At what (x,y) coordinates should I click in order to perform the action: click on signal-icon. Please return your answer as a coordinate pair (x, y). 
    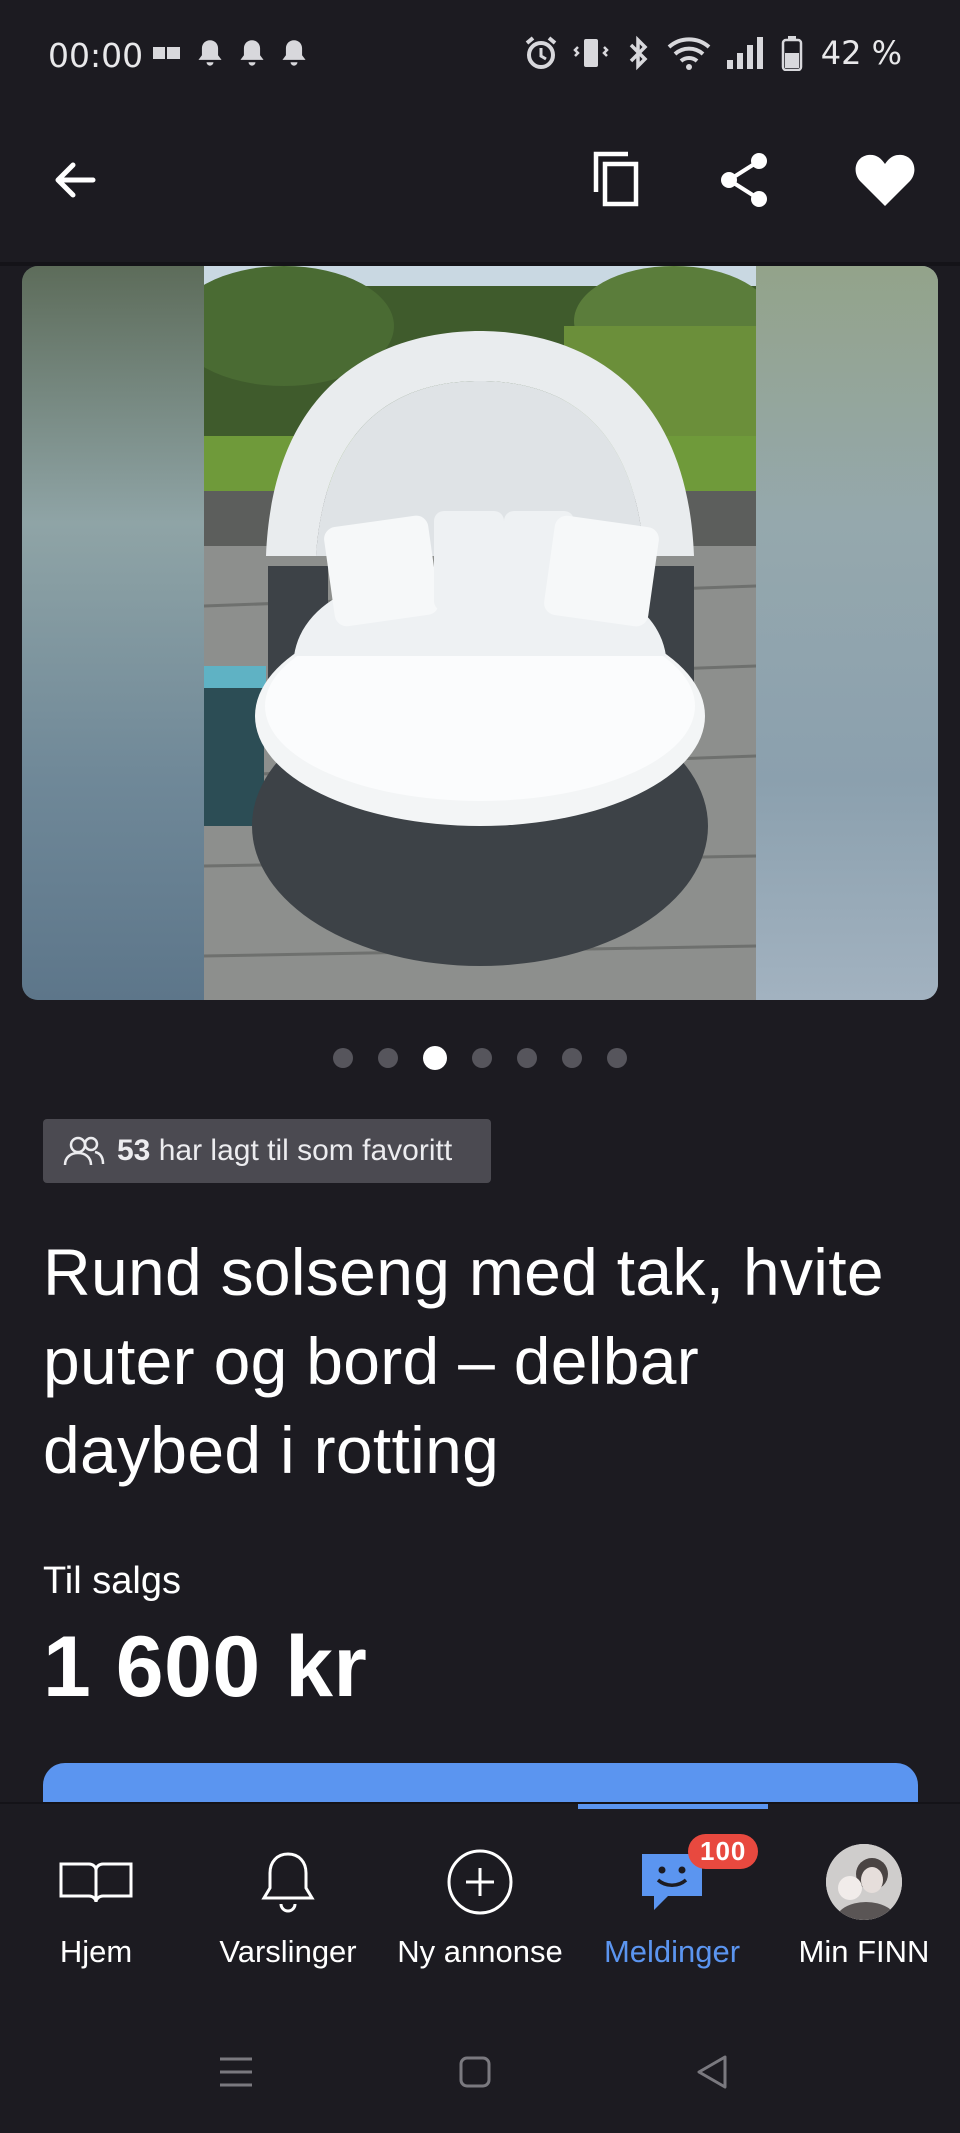
    Looking at the image, I should click on (744, 53).